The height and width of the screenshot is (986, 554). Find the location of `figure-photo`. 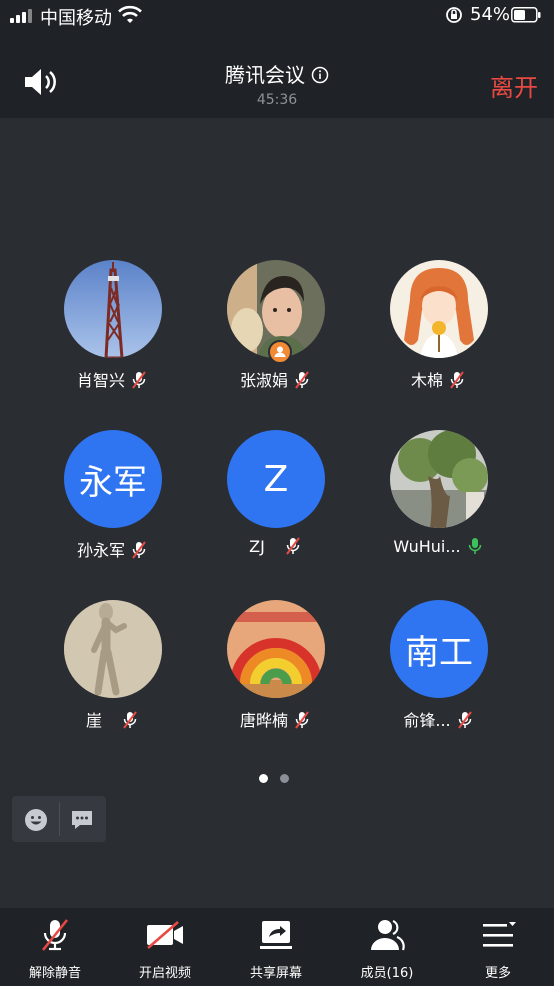

figure-photo is located at coordinates (113, 649).